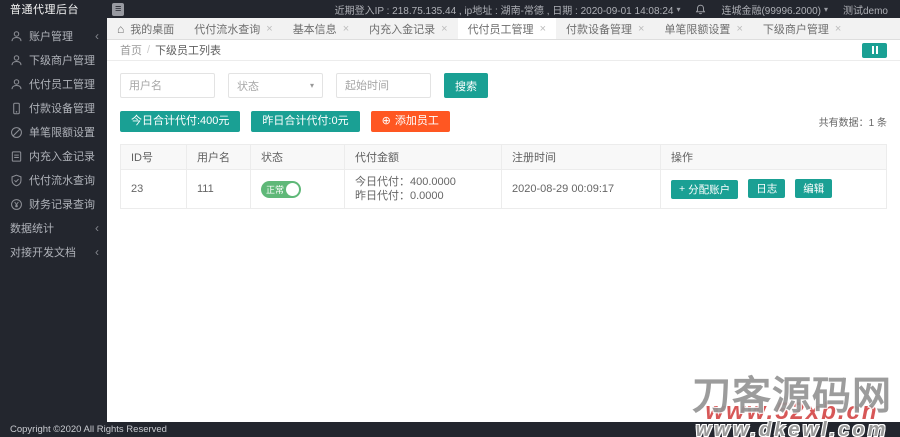 The image size is (900, 437). I want to click on start-time-input, so click(383, 85).